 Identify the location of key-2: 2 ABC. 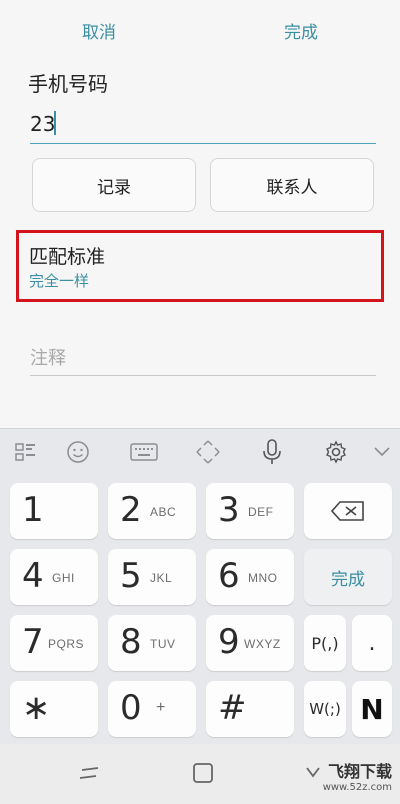
(152, 511).